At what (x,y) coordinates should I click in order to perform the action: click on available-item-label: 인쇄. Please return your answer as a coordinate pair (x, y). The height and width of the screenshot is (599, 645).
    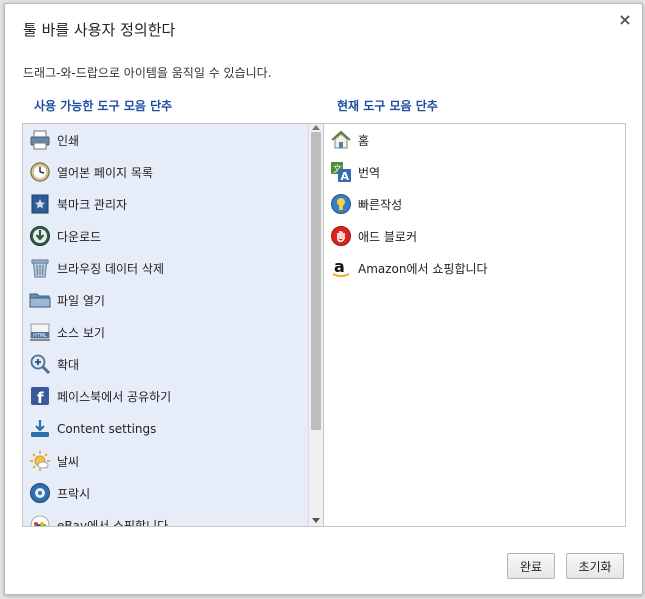
    Looking at the image, I should click on (68, 140).